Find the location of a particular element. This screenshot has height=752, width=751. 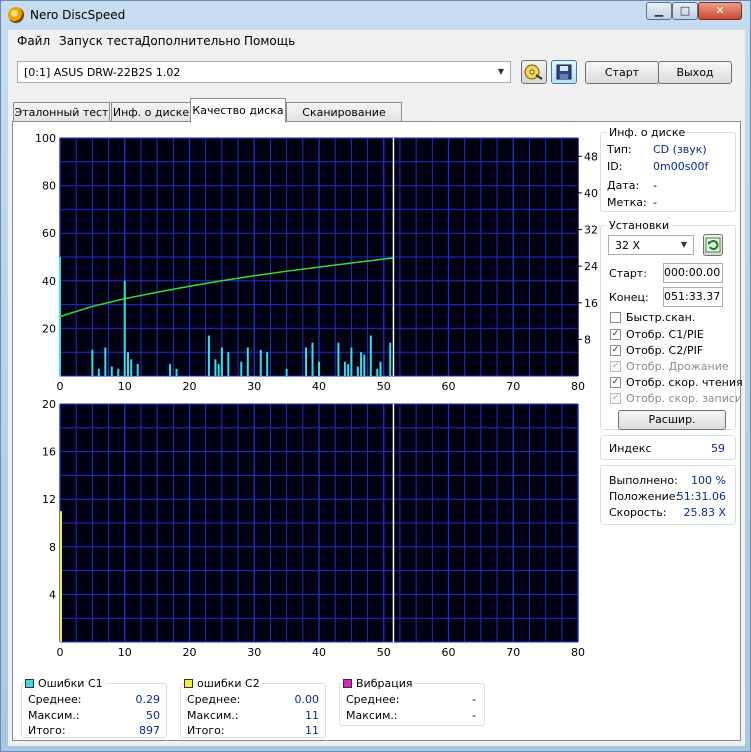

menu-file: Файл is located at coordinates (33, 41).